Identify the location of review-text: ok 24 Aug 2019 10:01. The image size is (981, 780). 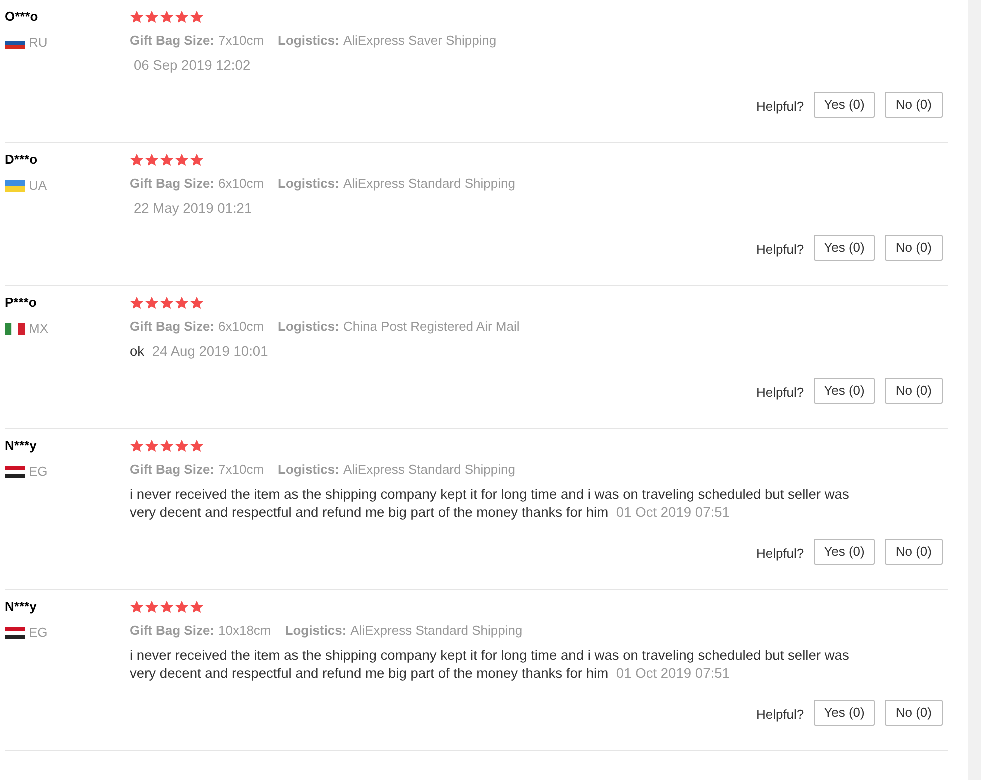
(200, 352).